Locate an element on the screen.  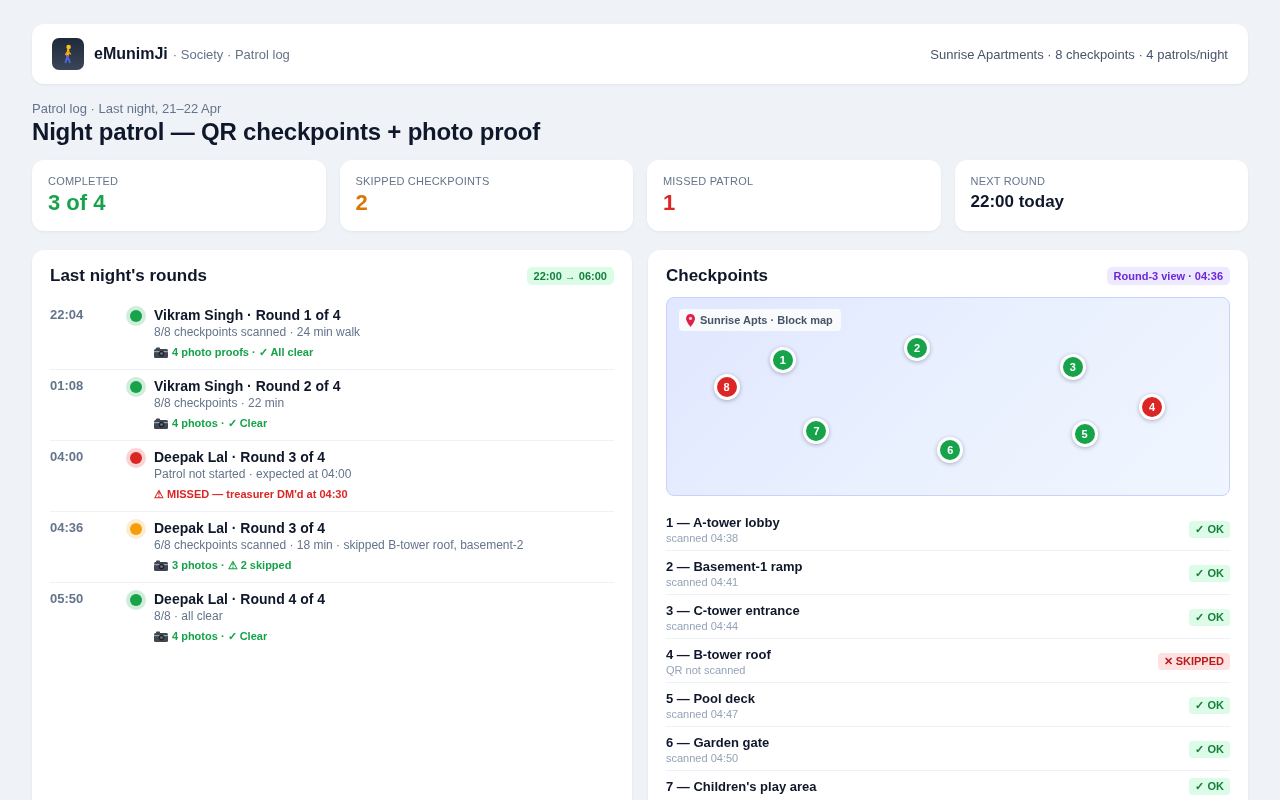
map-marker: 6 is located at coordinates (950, 450).